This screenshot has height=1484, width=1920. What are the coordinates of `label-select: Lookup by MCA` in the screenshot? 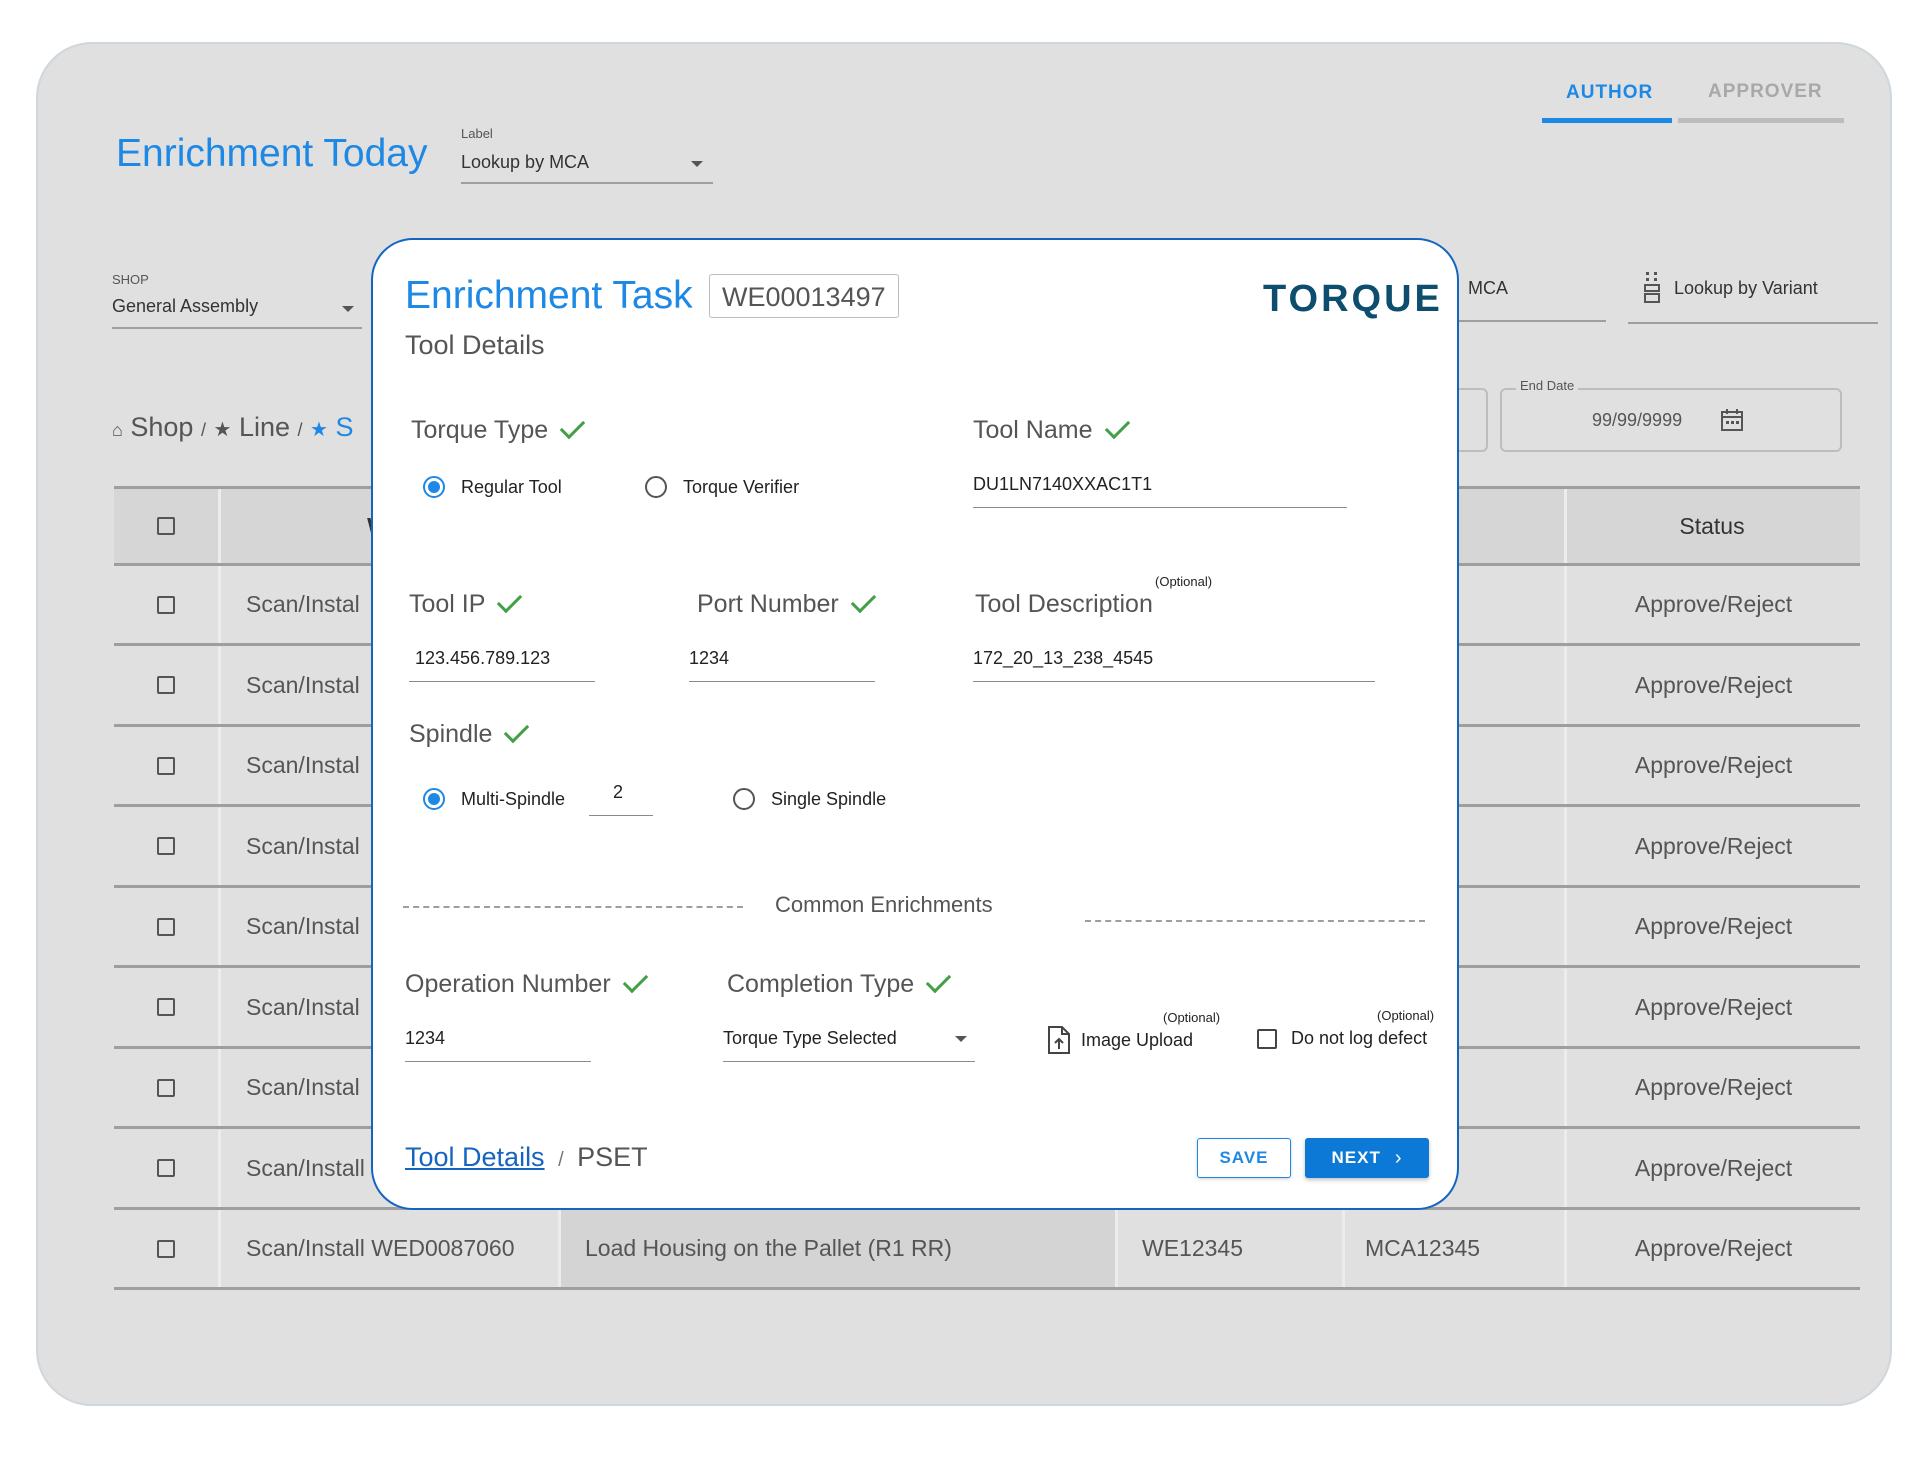 It's located at (587, 168).